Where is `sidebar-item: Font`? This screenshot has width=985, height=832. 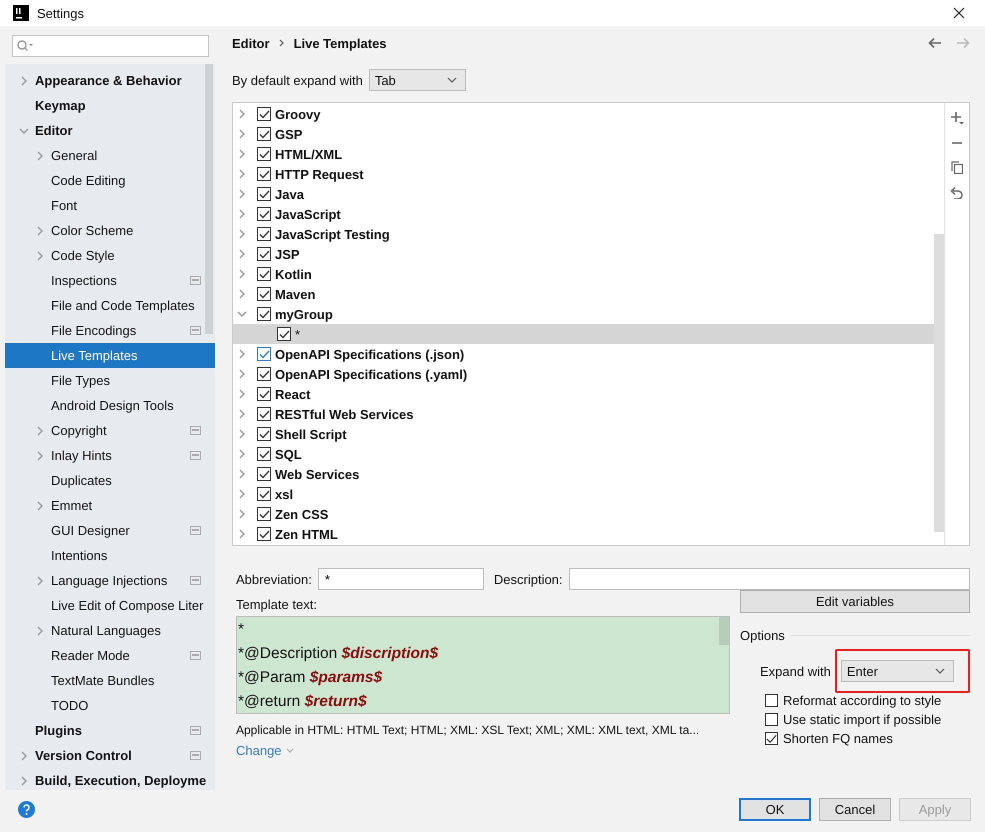
sidebar-item: Font is located at coordinates (105, 205).